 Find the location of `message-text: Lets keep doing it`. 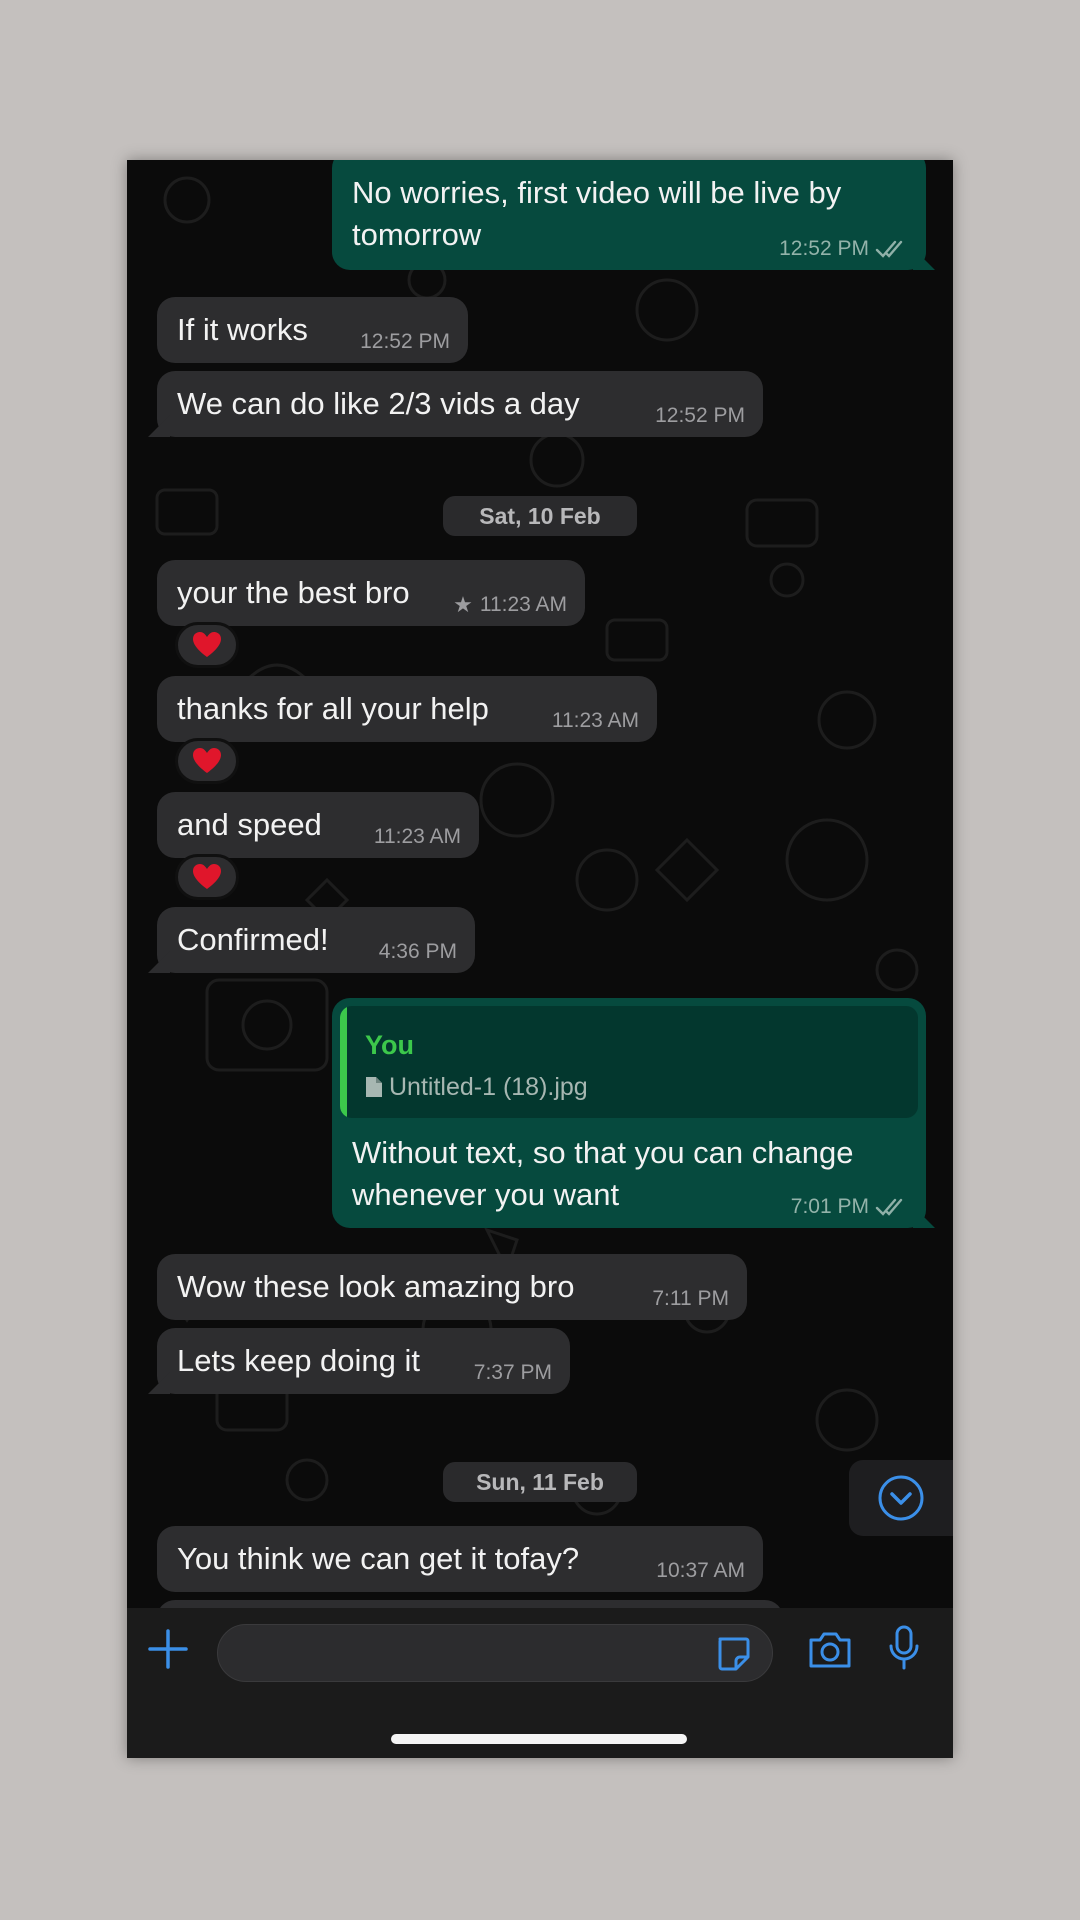

message-text: Lets keep doing it is located at coordinates (299, 1360).